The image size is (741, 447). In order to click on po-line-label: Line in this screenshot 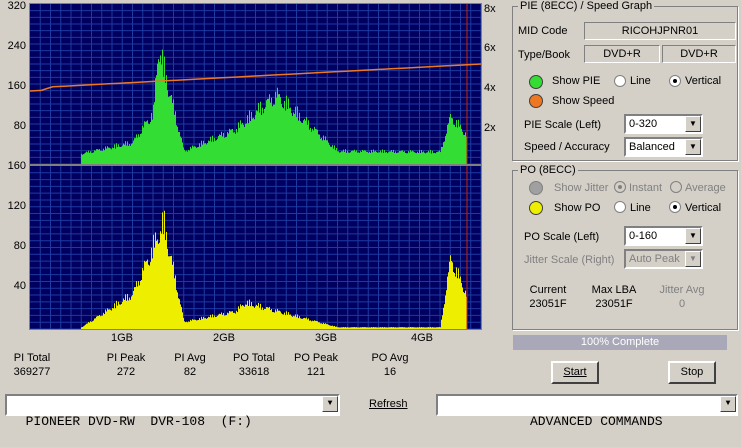, I will do `click(640, 208)`.